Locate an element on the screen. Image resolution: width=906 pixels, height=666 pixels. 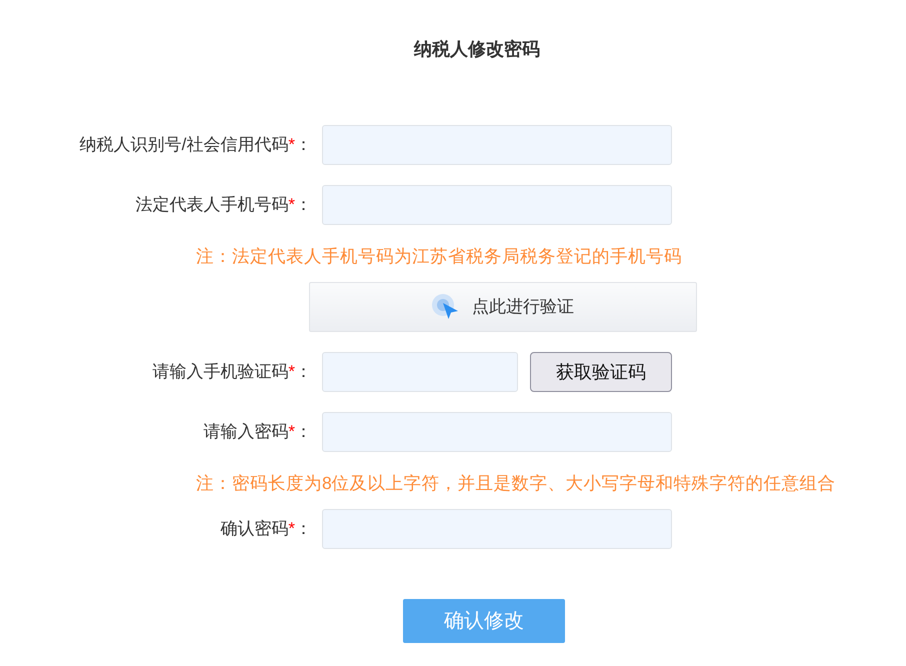
note-text: 注：密码长度为8位及以上字符，并且是数字、大小写字母和特殊字符的任意组合 is located at coordinates (516, 483).